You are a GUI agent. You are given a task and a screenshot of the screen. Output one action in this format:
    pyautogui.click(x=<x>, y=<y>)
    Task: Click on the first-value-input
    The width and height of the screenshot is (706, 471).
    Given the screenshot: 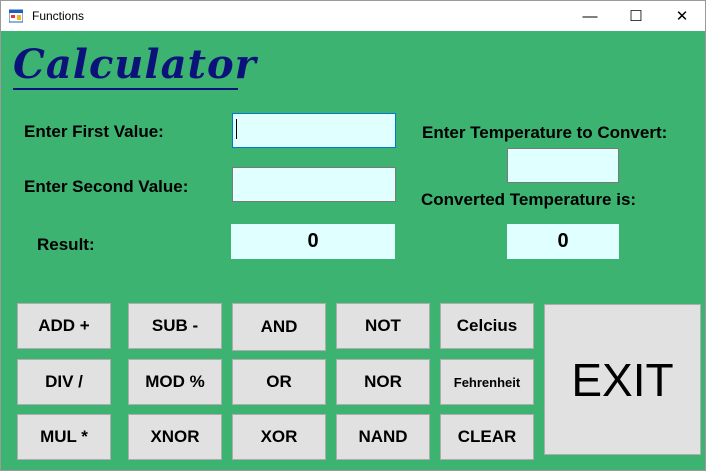 What is the action you would take?
    pyautogui.click(x=314, y=130)
    